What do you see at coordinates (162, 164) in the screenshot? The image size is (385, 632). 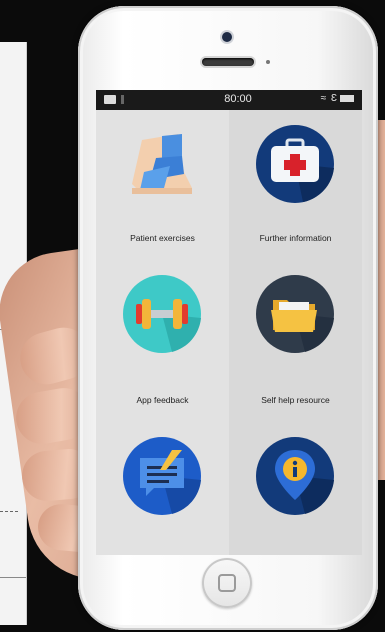 I see `bandaged-foot-icon` at bounding box center [162, 164].